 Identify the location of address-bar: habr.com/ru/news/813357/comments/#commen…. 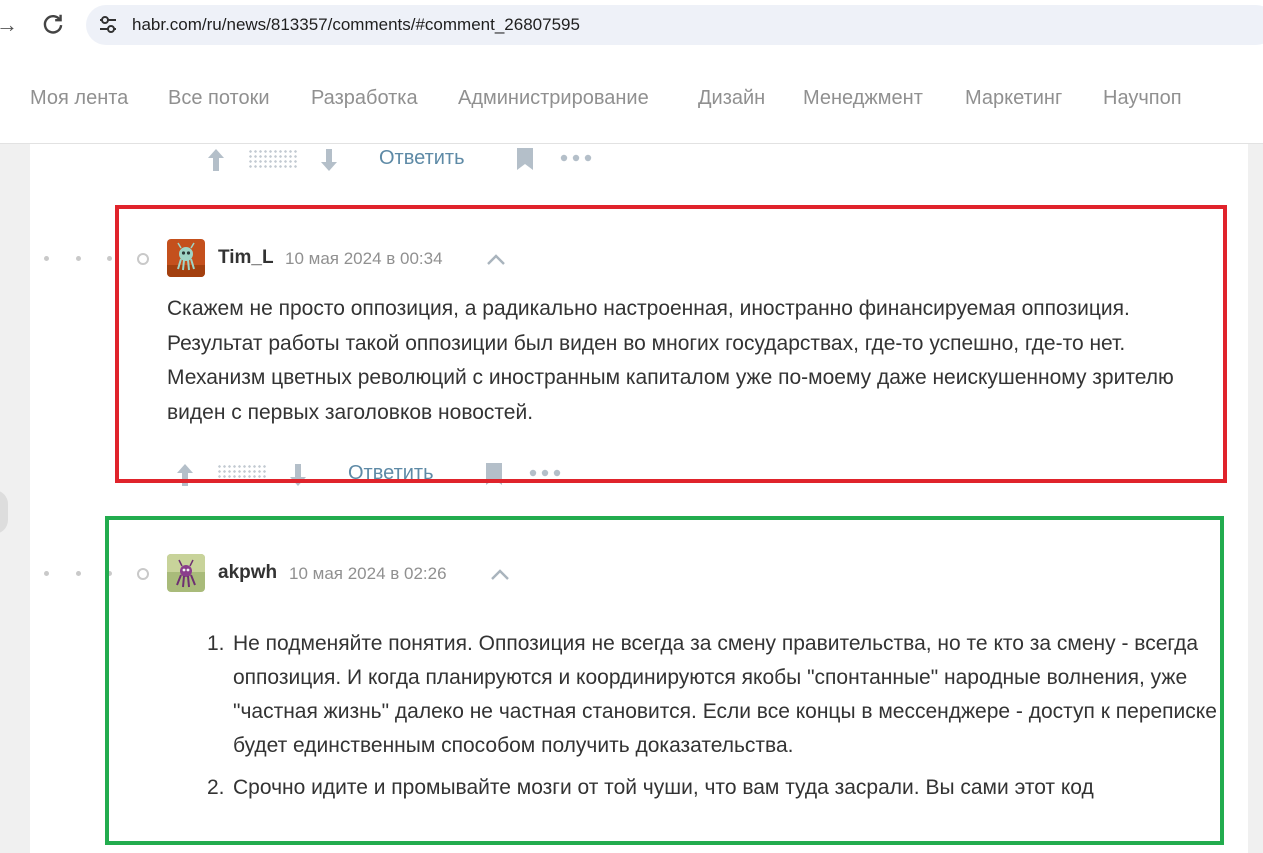
(674, 25).